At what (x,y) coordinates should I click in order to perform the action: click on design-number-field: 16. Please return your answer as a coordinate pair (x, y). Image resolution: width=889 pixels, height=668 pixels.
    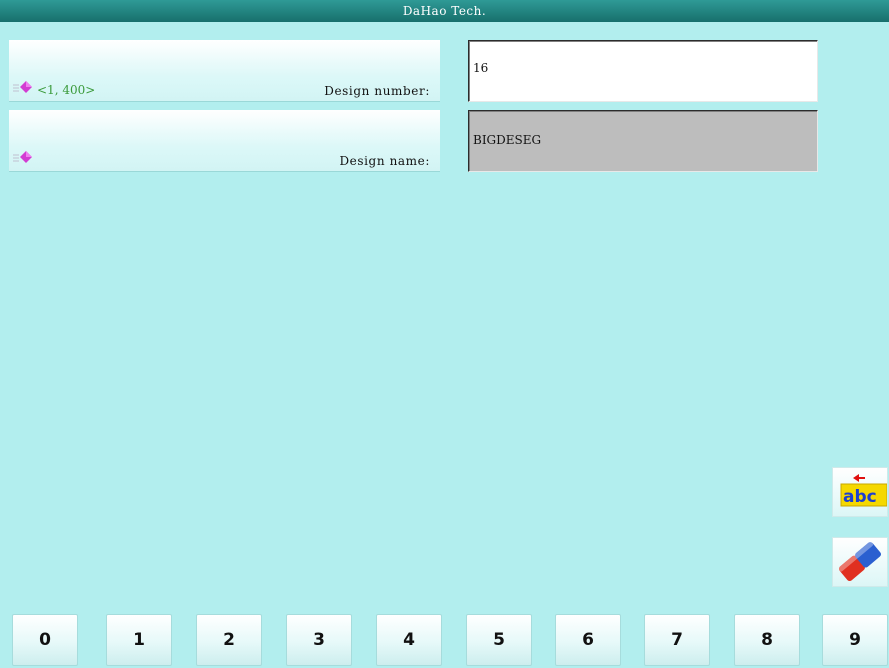
    Looking at the image, I should click on (643, 71).